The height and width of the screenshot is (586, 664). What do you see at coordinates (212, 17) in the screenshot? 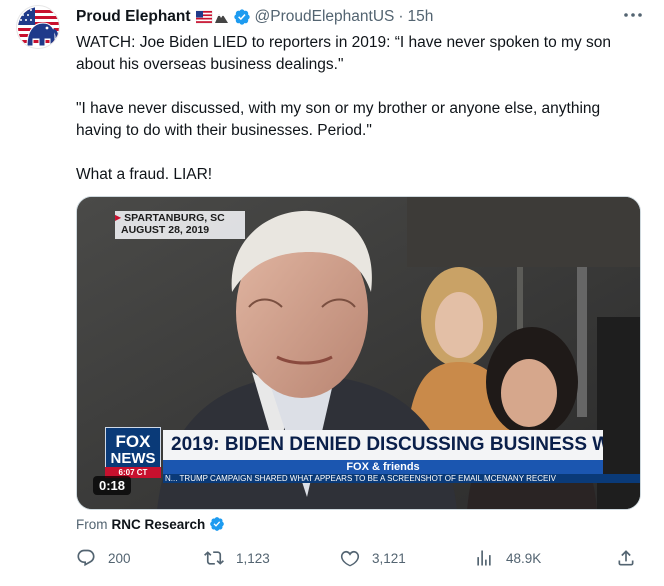
I see `flag-emoji-icon` at bounding box center [212, 17].